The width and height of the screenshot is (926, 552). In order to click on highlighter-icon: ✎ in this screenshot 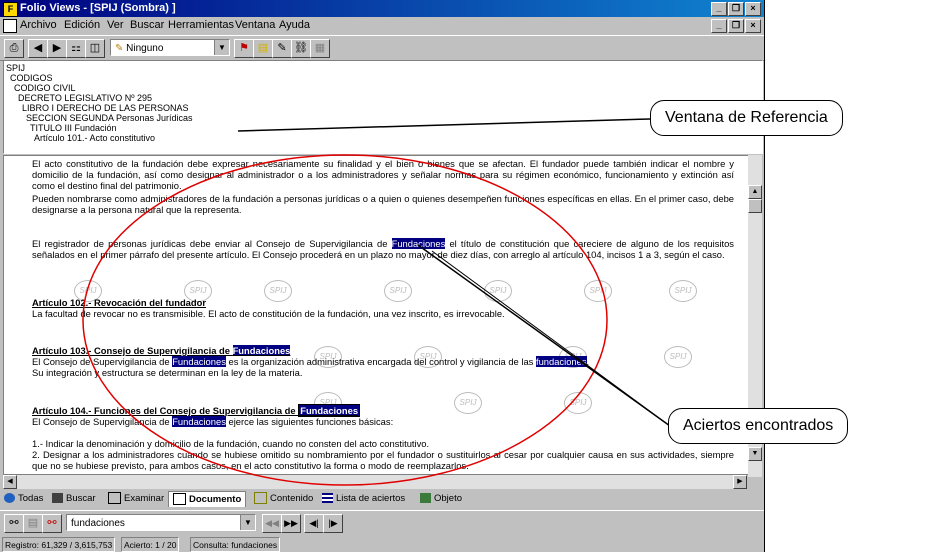, I will do `click(282, 48)`.